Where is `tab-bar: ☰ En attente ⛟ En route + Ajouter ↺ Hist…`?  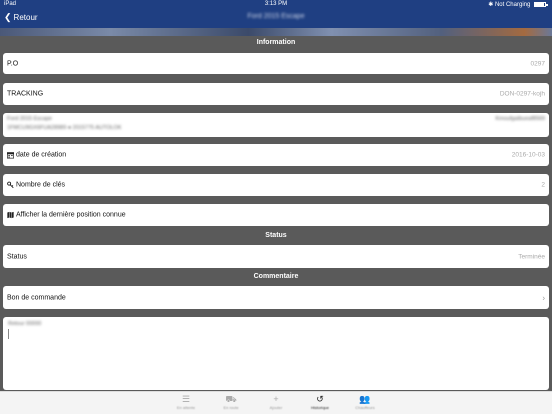
tab-bar: ☰ En attente ⛟ En route + Ajouter ↺ Hist… is located at coordinates (276, 402).